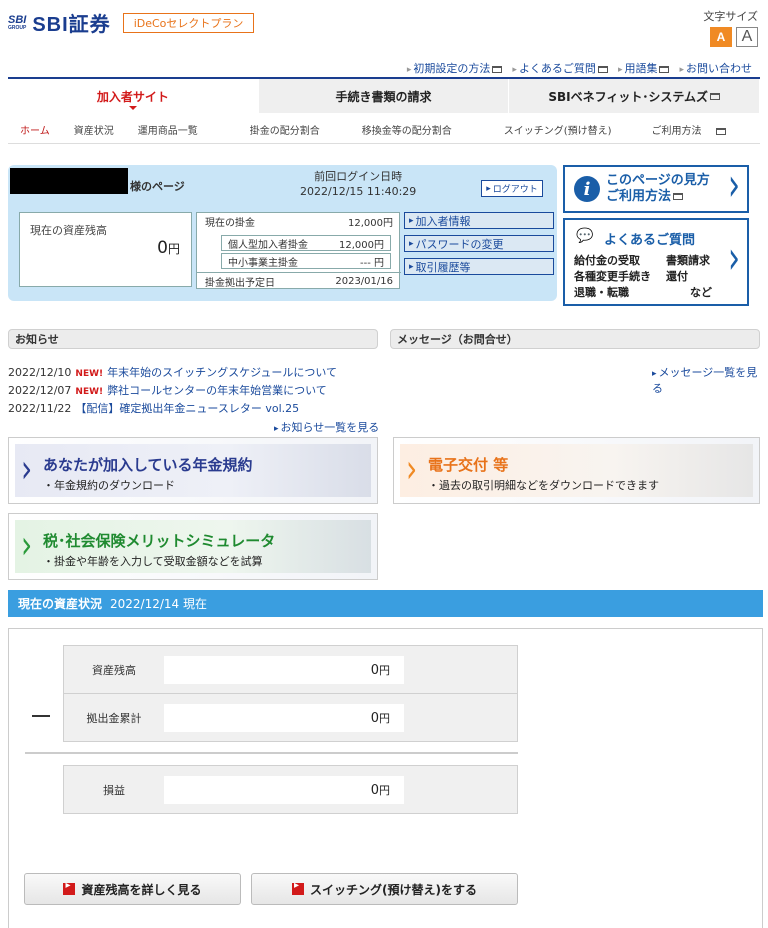 Image resolution: width=768 pixels, height=928 pixels. I want to click on tab-sbi-benefit: SBIベネフィット･システムズ, so click(635, 96).